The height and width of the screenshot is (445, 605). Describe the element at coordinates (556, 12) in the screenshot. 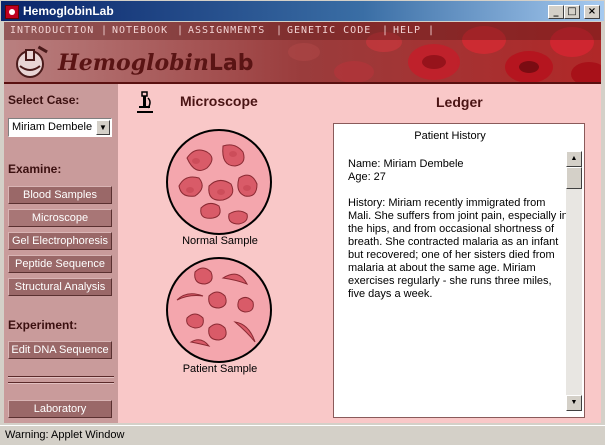

I see `minimize-button: _` at that location.